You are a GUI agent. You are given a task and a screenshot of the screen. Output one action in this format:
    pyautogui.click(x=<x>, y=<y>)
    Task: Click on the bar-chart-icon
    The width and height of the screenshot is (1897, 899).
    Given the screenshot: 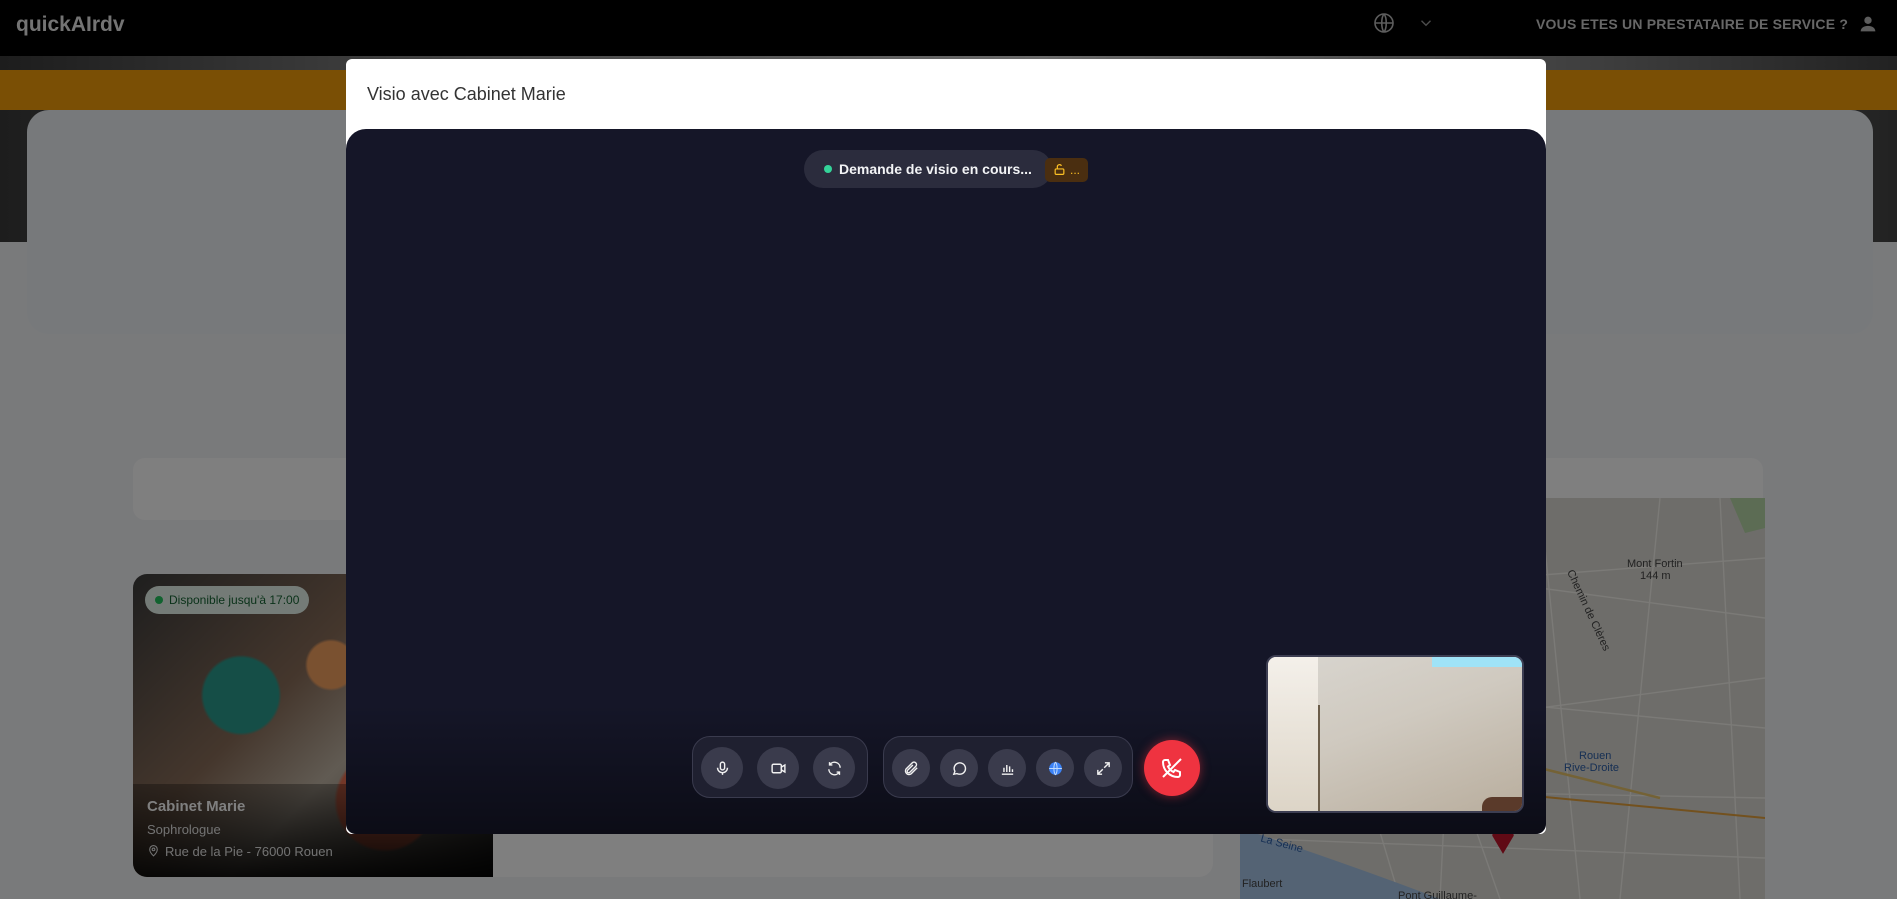 What is the action you would take?
    pyautogui.click(x=1007, y=769)
    